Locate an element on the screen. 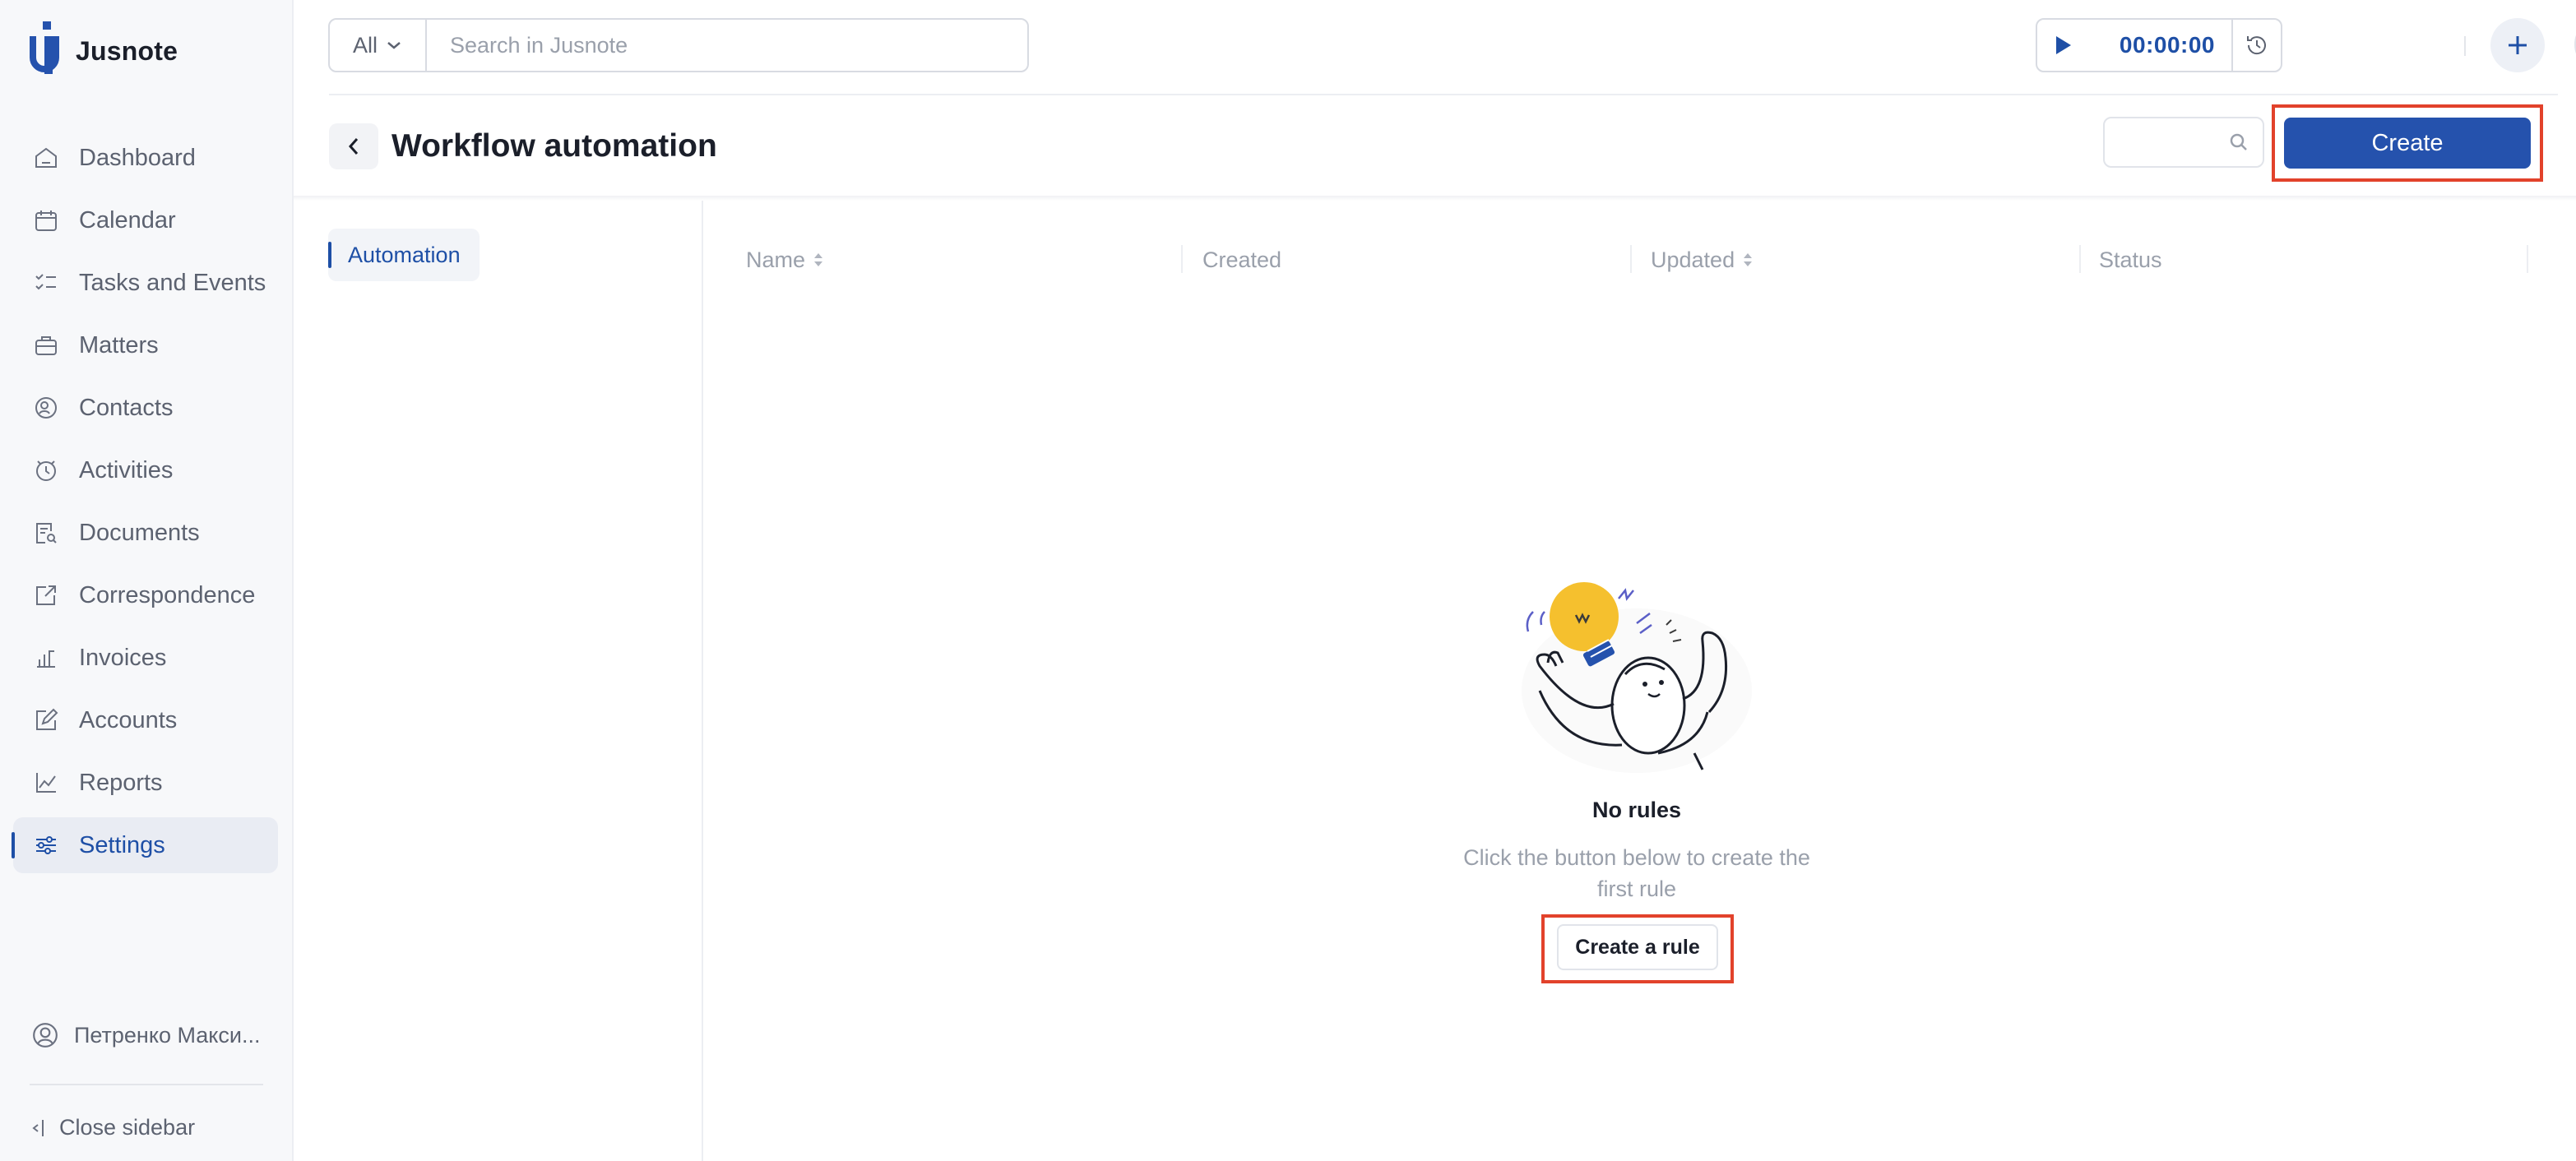 Image resolution: width=2576 pixels, height=1161 pixels. close-sidebar-label: Close sidebar is located at coordinates (128, 1127).